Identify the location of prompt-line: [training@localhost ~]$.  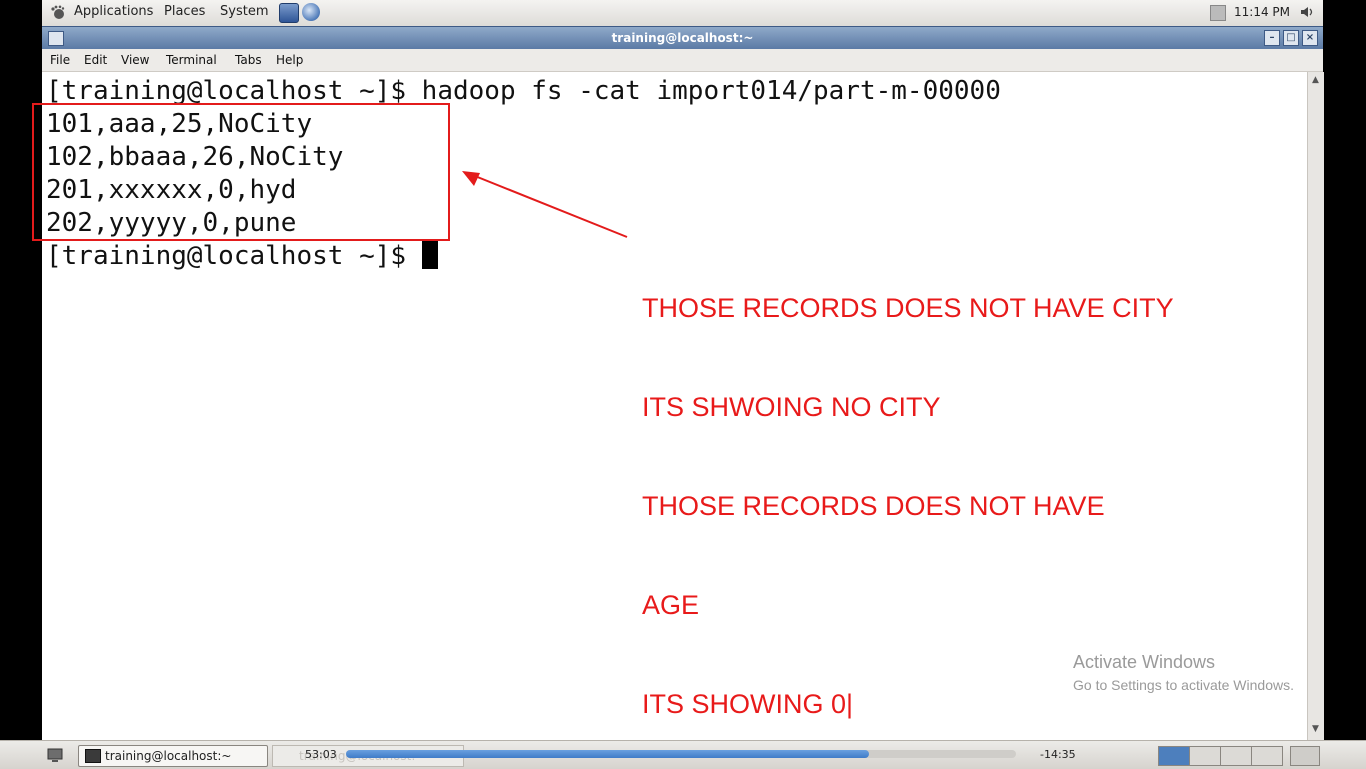
(242, 256).